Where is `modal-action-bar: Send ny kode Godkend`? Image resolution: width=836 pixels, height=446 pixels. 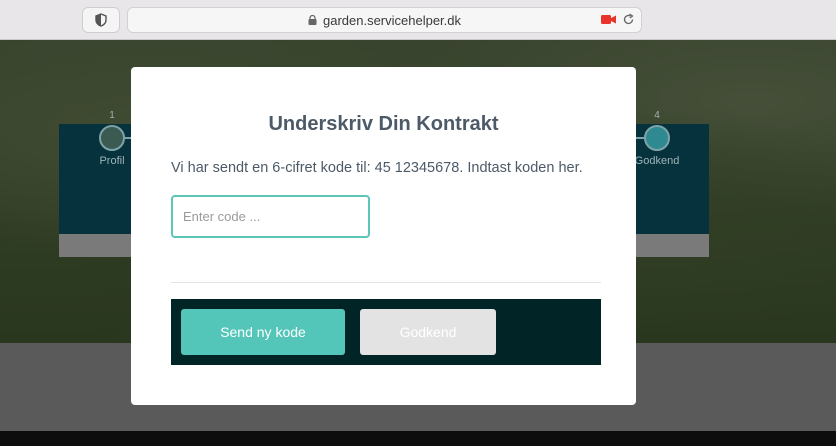 modal-action-bar: Send ny kode Godkend is located at coordinates (386, 332).